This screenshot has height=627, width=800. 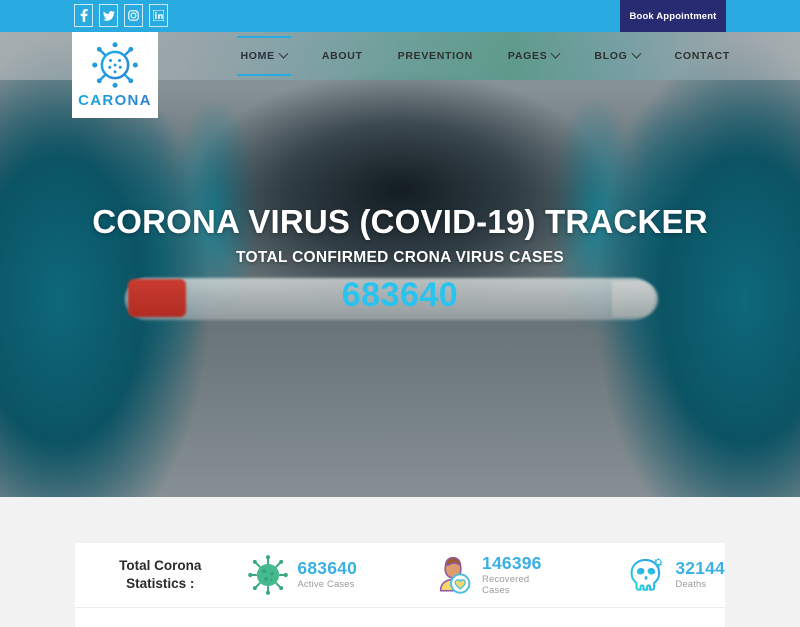 What do you see at coordinates (700, 568) in the screenshot?
I see `stat-deaths-value: 32144` at bounding box center [700, 568].